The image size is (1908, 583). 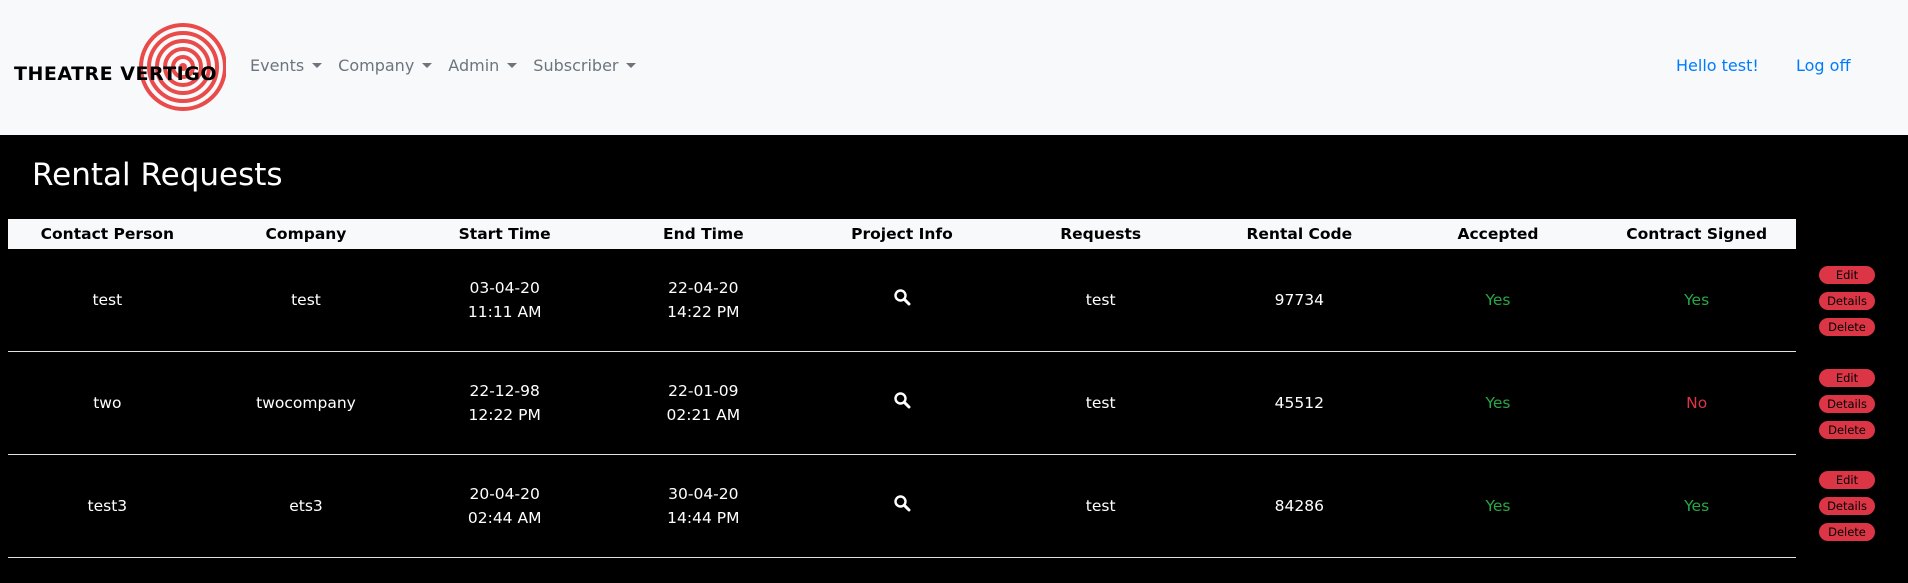 What do you see at coordinates (115, 74) in the screenshot?
I see `brand-text: THEATRE VERTIGO` at bounding box center [115, 74].